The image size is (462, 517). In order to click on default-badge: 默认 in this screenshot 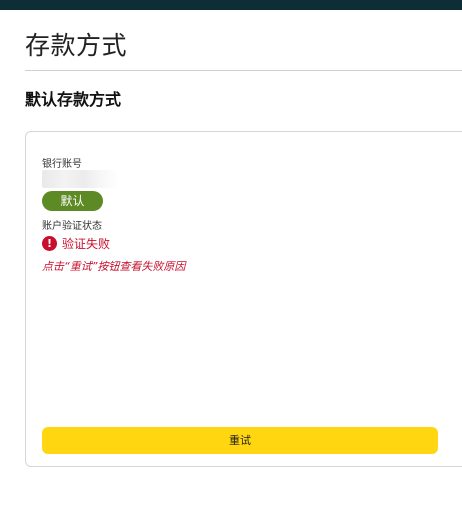, I will do `click(72, 201)`.